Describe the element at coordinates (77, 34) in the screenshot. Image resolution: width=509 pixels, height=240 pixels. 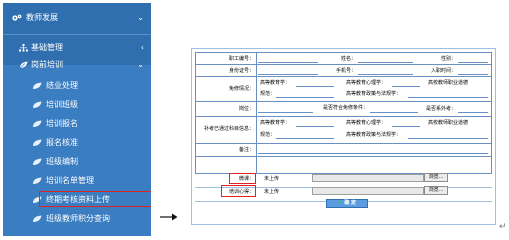
I see `divider` at that location.